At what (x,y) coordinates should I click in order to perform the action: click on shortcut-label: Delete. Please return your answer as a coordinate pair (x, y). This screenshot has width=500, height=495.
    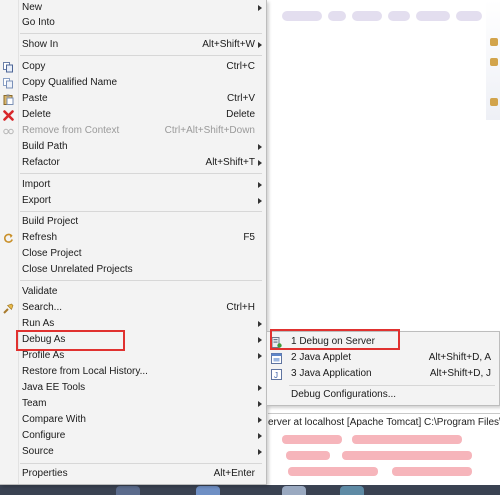
    Looking at the image, I should click on (240, 114).